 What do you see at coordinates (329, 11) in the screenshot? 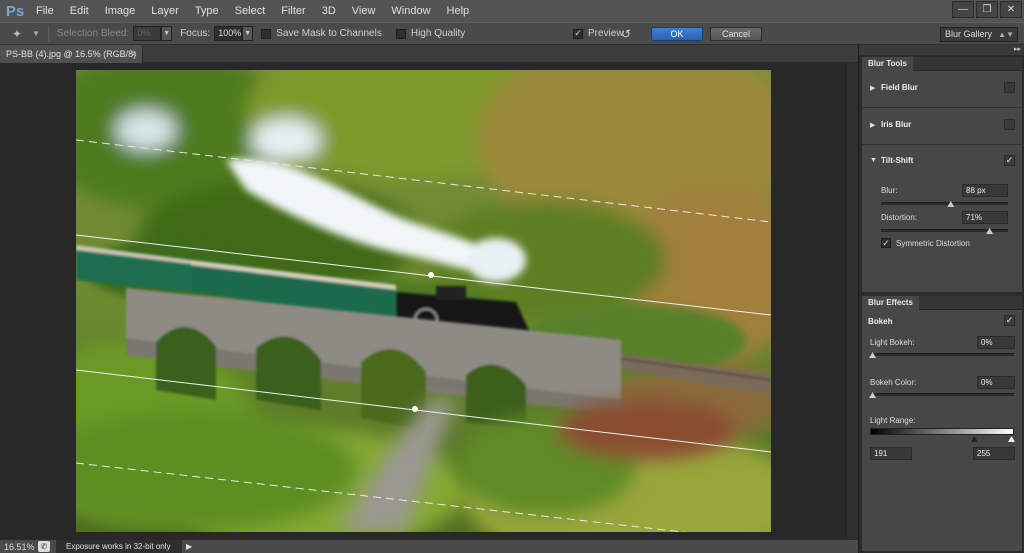
I see `menu-3d: 3D` at bounding box center [329, 11].